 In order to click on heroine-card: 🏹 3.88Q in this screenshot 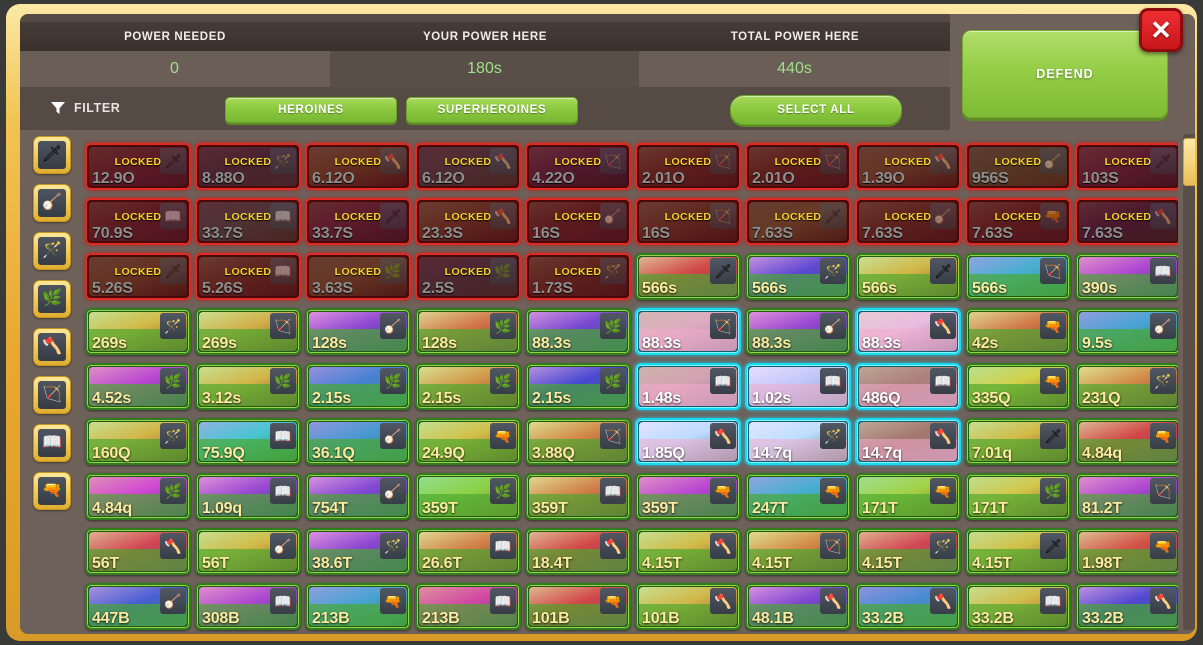, I will do `click(578, 441)`.